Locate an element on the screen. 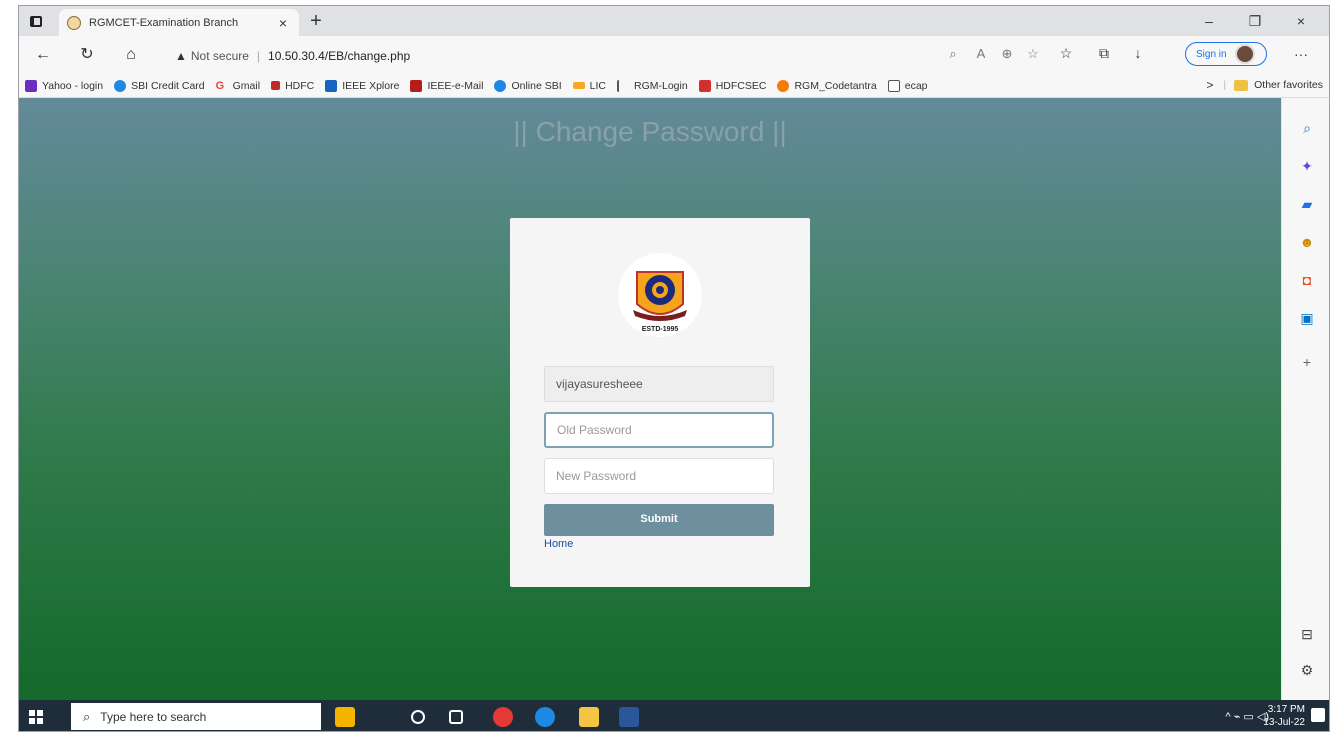 The image size is (1335, 735). ieee-mail-icon is located at coordinates (416, 85).